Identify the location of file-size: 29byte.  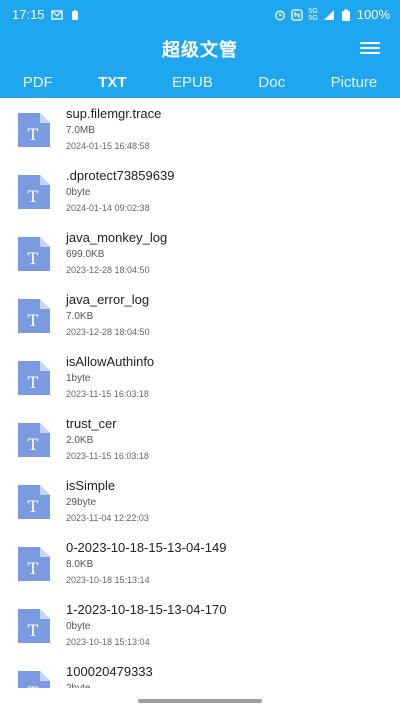
(81, 502).